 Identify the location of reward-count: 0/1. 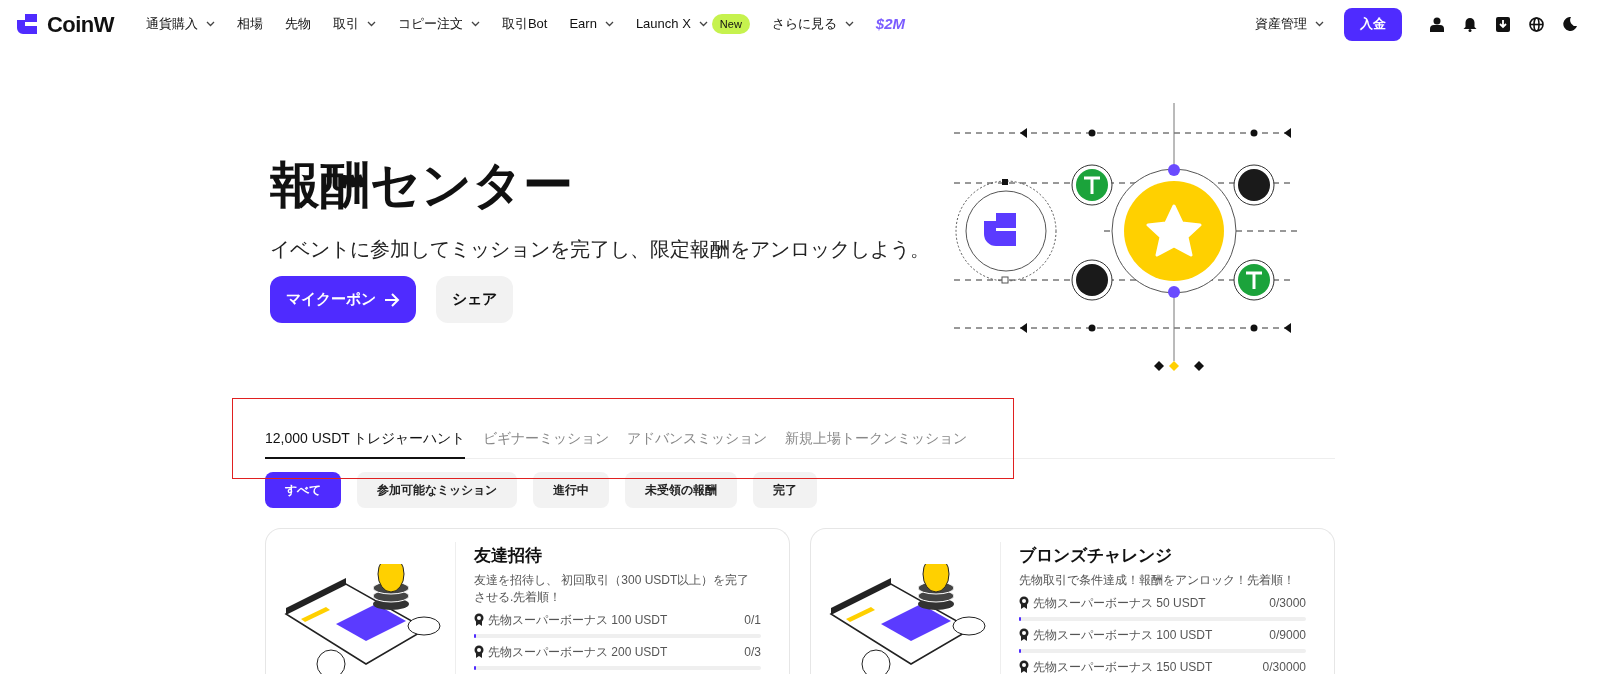
(752, 620).